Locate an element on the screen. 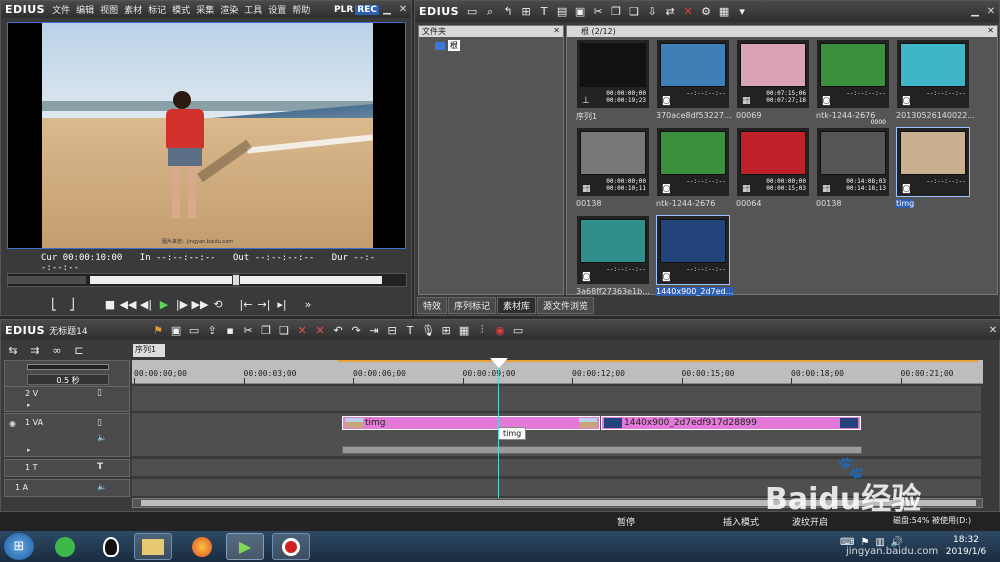  clip-label: ntk-1244-2676 is located at coordinates (696, 203).